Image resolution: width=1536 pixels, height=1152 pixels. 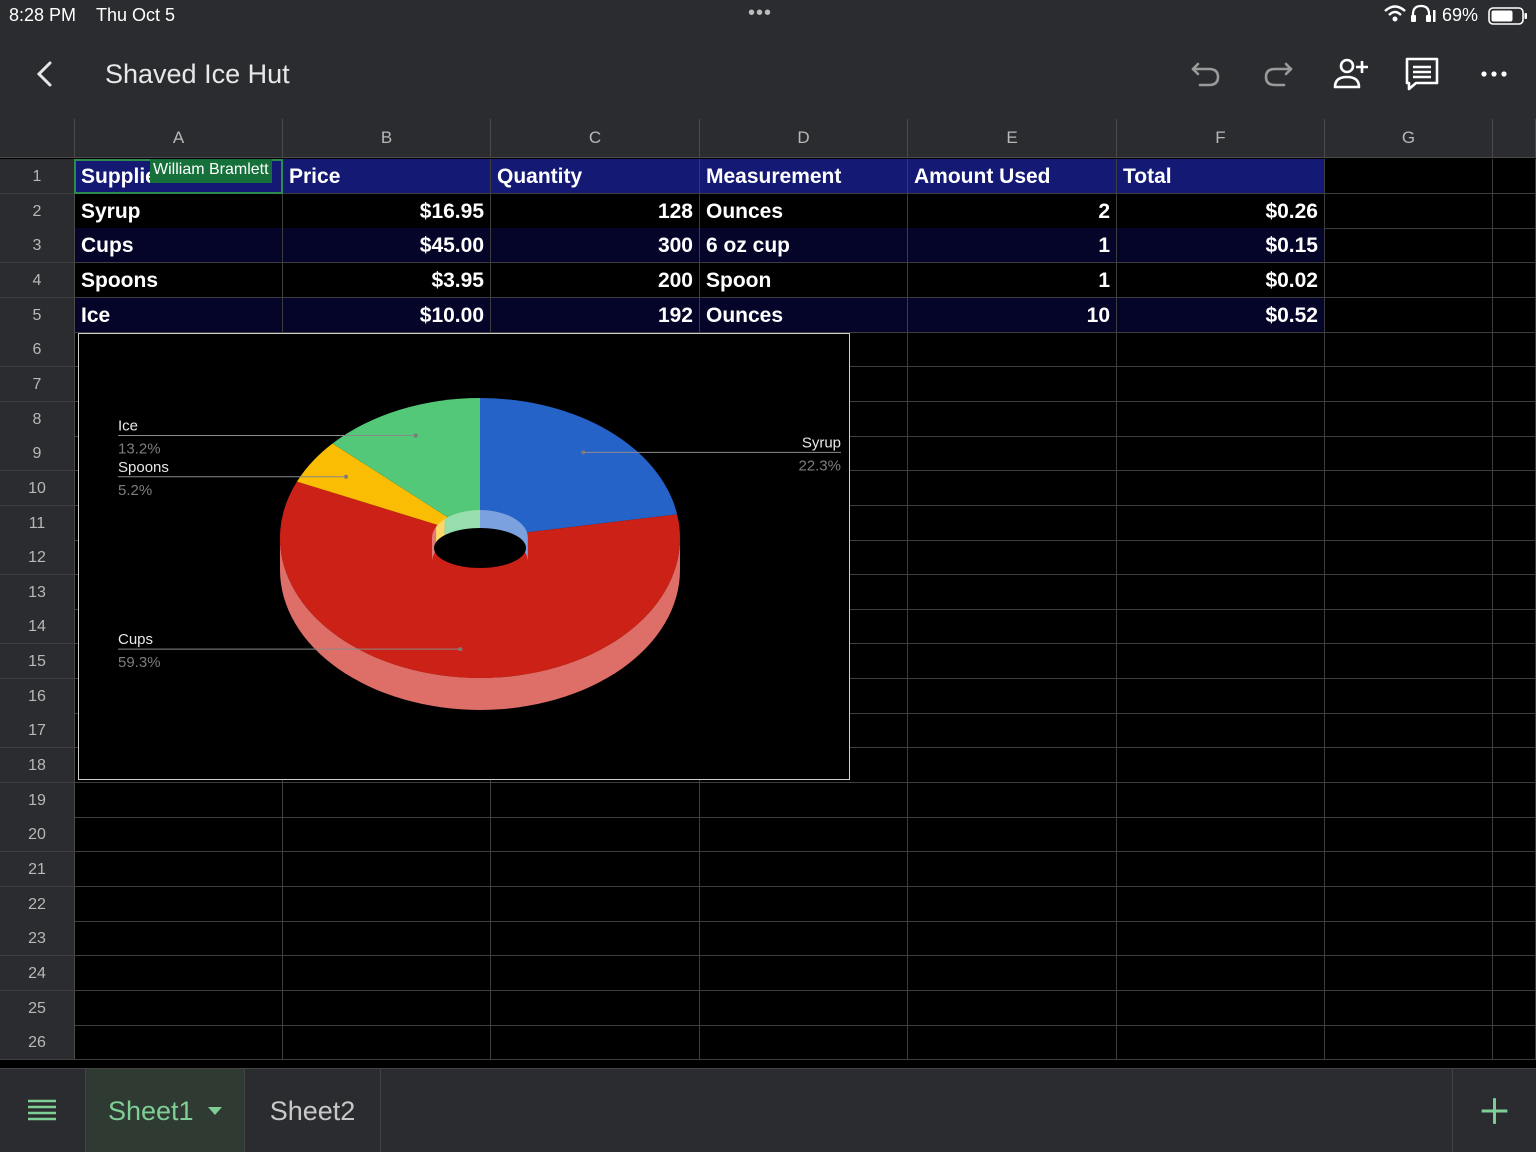 What do you see at coordinates (1221, 315) in the screenshot?
I see `data-cell: $0.52` at bounding box center [1221, 315].